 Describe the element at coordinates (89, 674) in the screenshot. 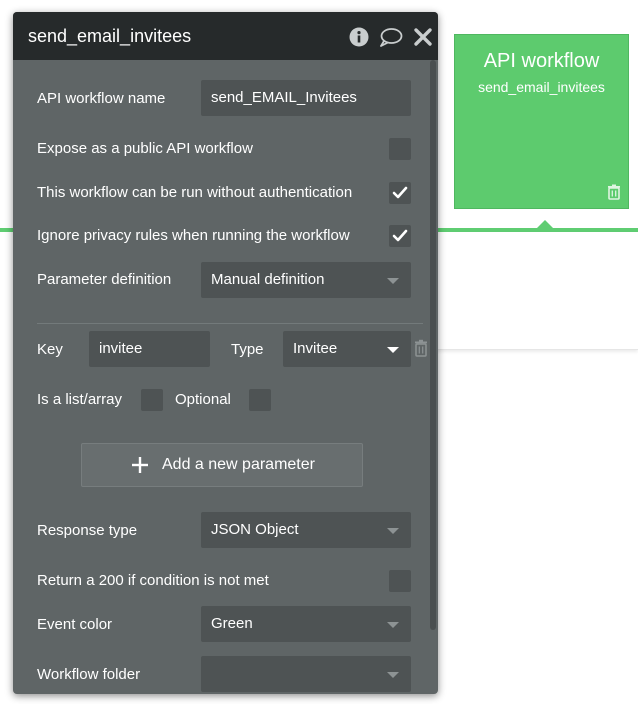

I see `workflow-folder-label: Workflow folder` at that location.